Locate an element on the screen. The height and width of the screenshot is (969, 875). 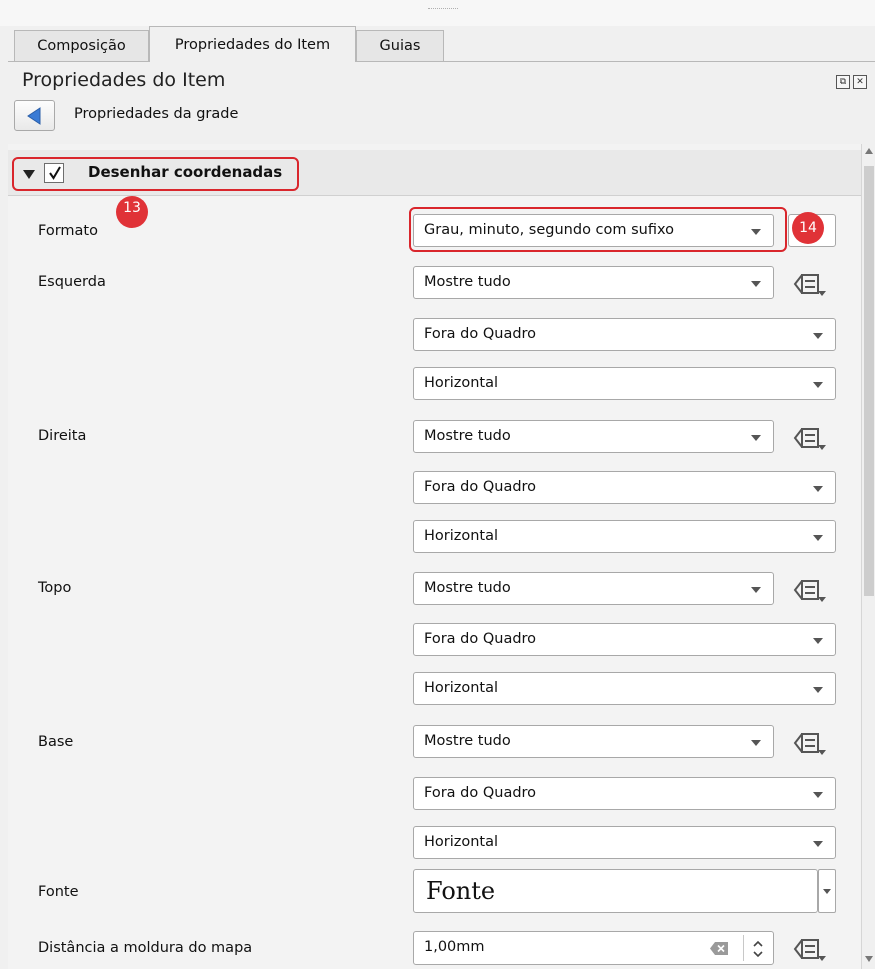
tab-composicao: Composição is located at coordinates (81, 45).